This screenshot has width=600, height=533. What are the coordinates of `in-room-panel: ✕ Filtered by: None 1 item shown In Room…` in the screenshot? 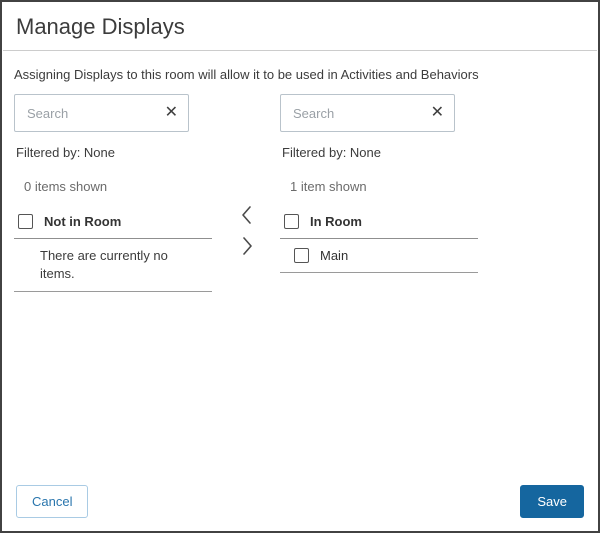 It's located at (380, 183).